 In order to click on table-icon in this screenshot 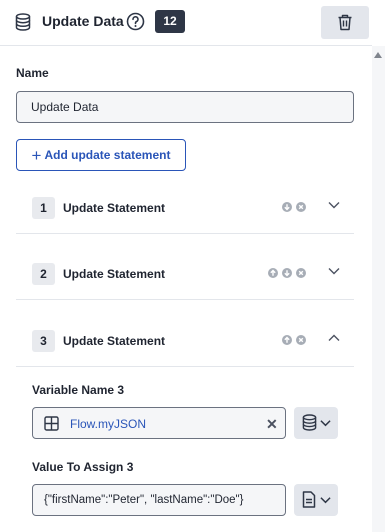, I will do `click(51, 423)`.